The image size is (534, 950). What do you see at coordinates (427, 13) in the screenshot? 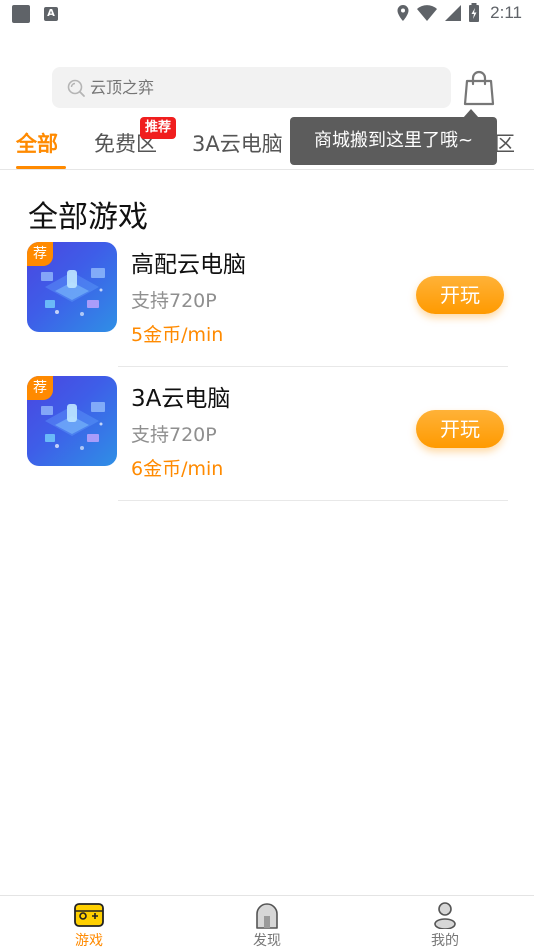
I see `wifi-icon` at bounding box center [427, 13].